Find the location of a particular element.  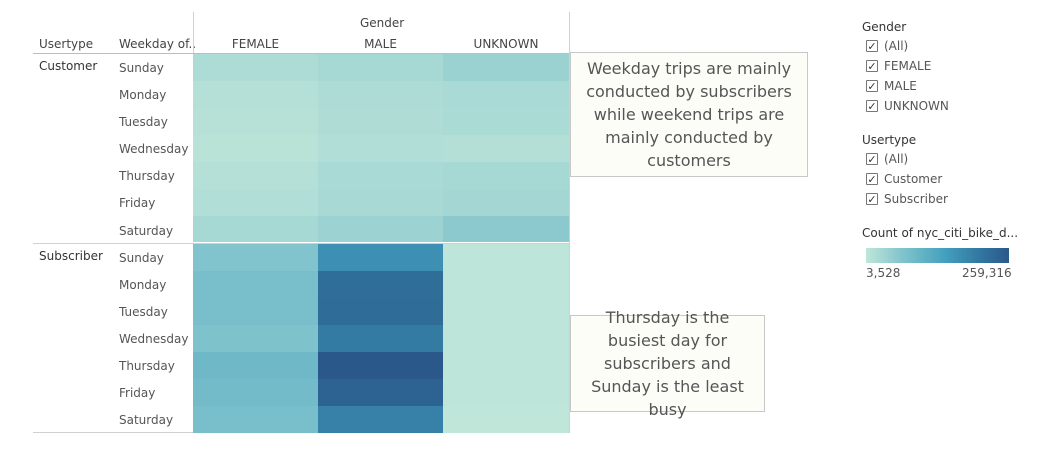

row-header-usertype: Usertype is located at coordinates (66, 44).